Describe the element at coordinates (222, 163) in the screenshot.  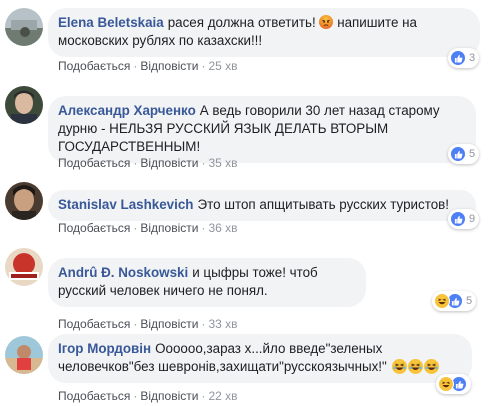
I see `comment-timestamp: 35 хв` at that location.